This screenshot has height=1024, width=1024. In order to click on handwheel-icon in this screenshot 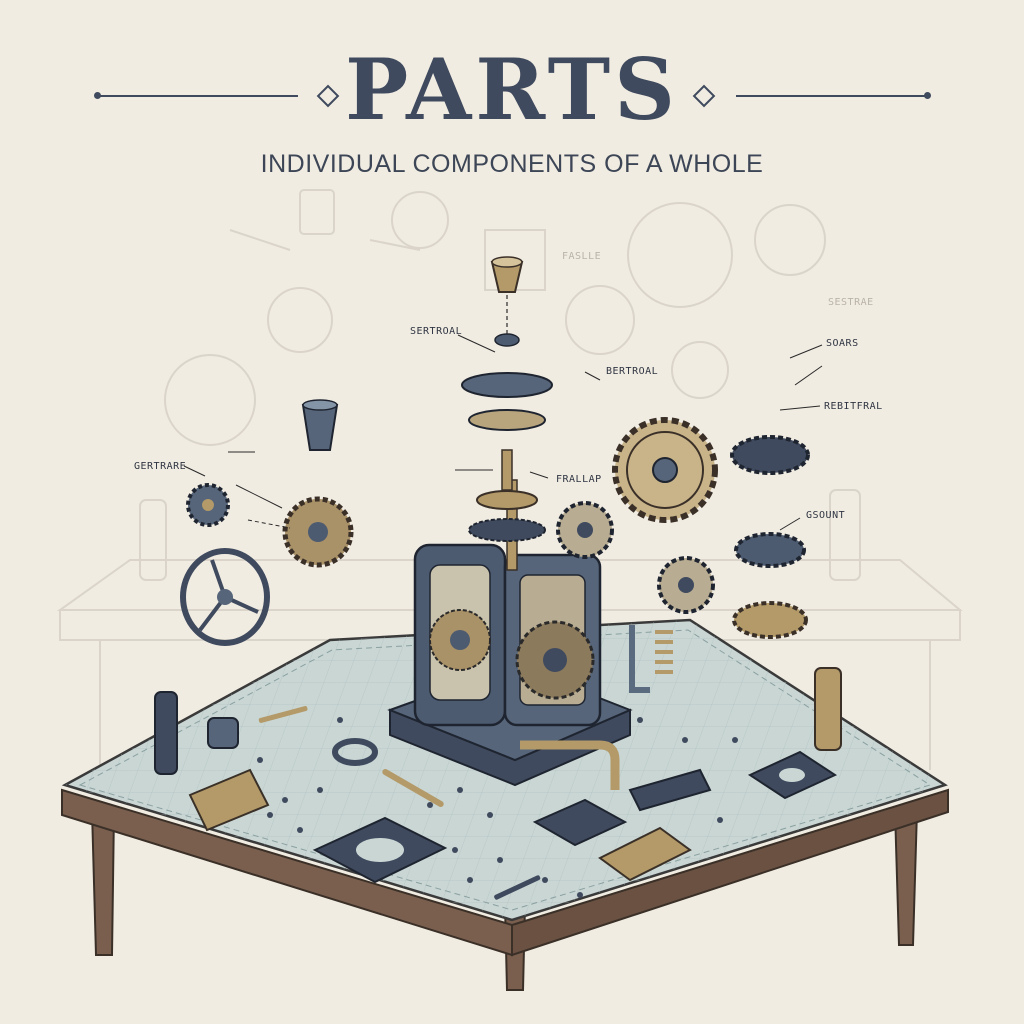, I will do `click(225, 597)`.